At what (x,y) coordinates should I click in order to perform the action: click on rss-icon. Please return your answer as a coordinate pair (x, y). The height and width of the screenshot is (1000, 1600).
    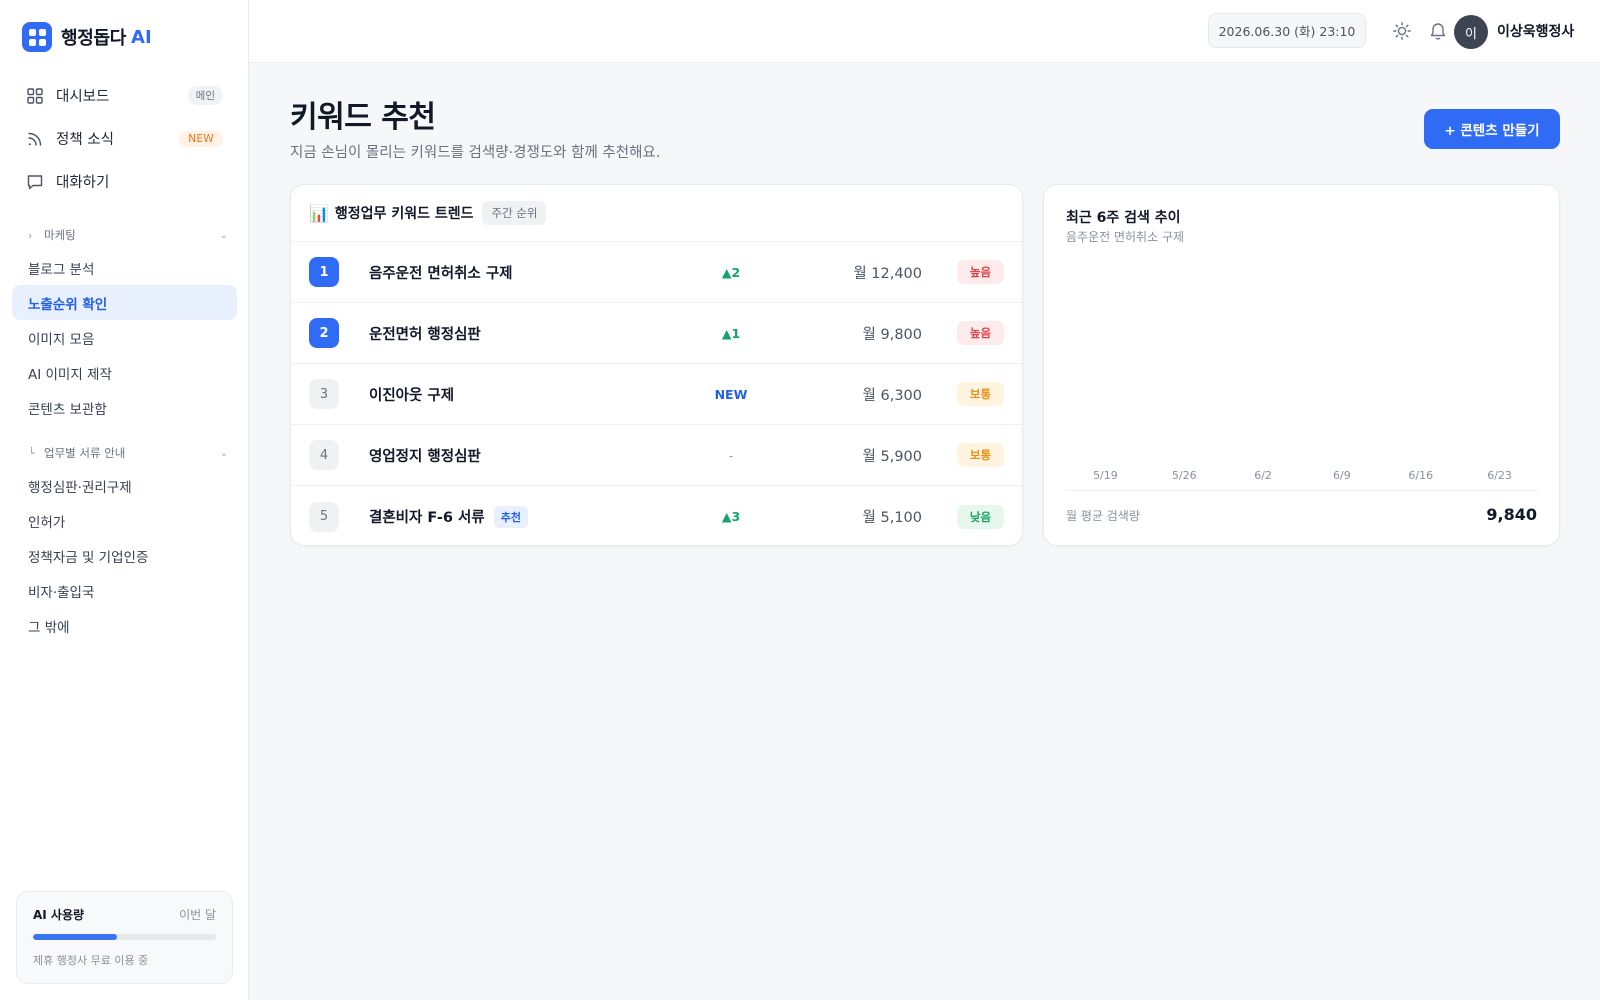
    Looking at the image, I should click on (35, 139).